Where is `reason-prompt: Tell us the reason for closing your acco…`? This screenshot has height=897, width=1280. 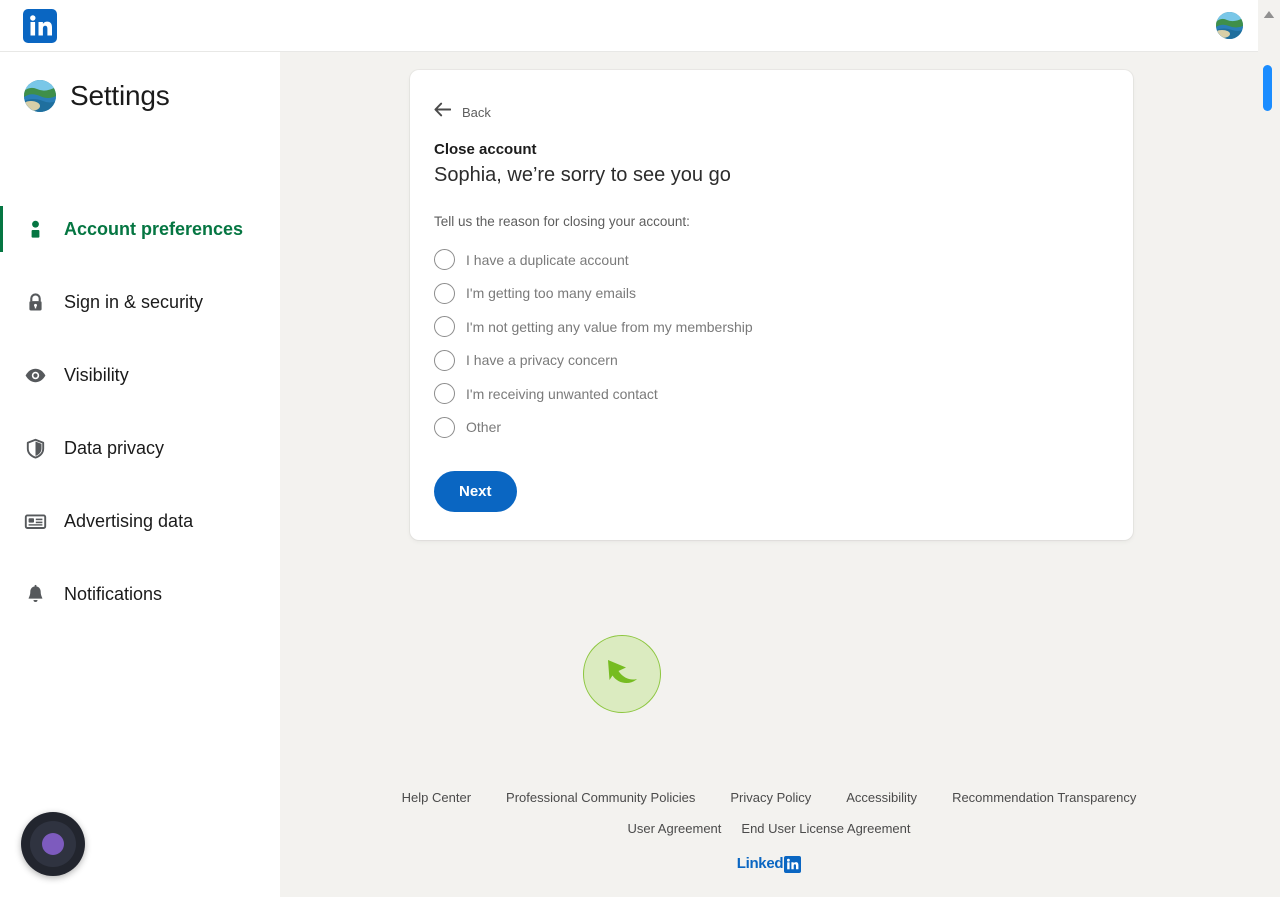
reason-prompt: Tell us the reason for closing your acco… is located at coordinates (562, 221).